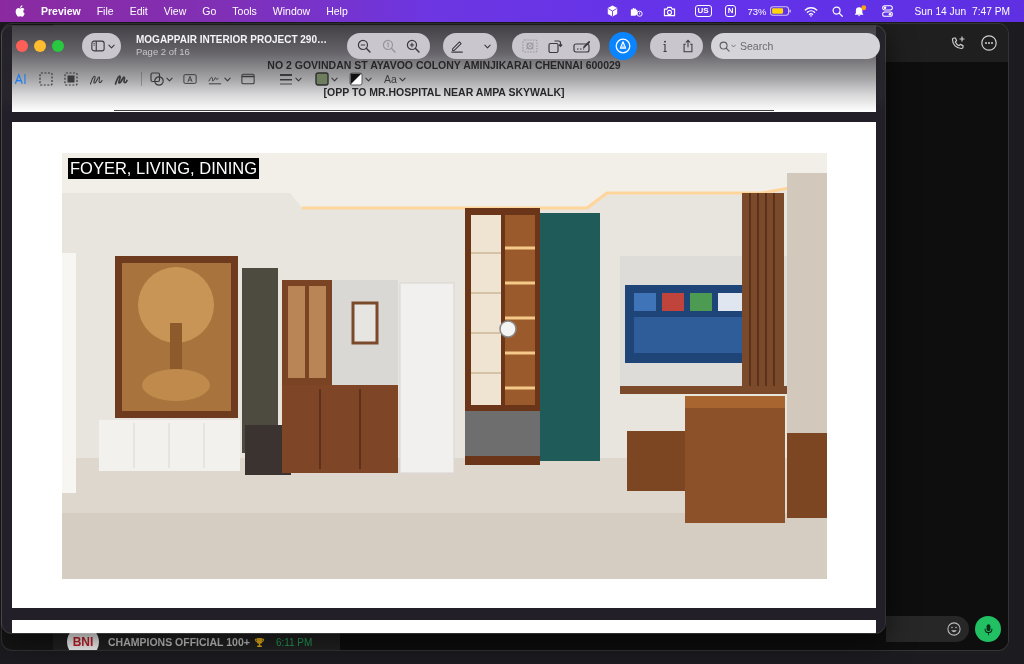 Image resolution: width=1024 pixels, height=664 pixels. What do you see at coordinates (795, 46) in the screenshot?
I see `search-field: Search` at bounding box center [795, 46].